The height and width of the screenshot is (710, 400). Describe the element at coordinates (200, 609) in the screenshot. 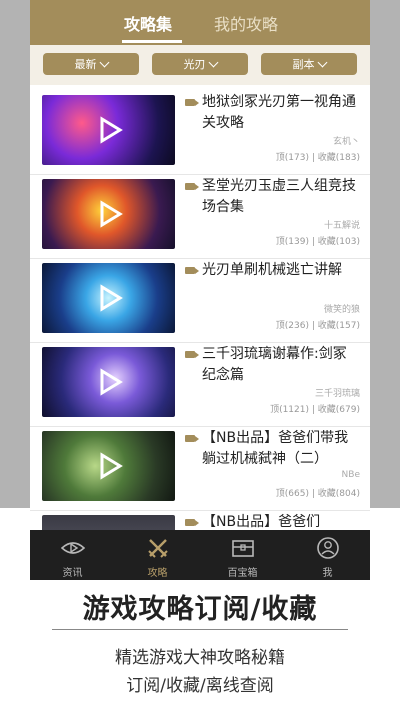

I see `promo-headline: 游戏攻略订阅/收藏` at that location.